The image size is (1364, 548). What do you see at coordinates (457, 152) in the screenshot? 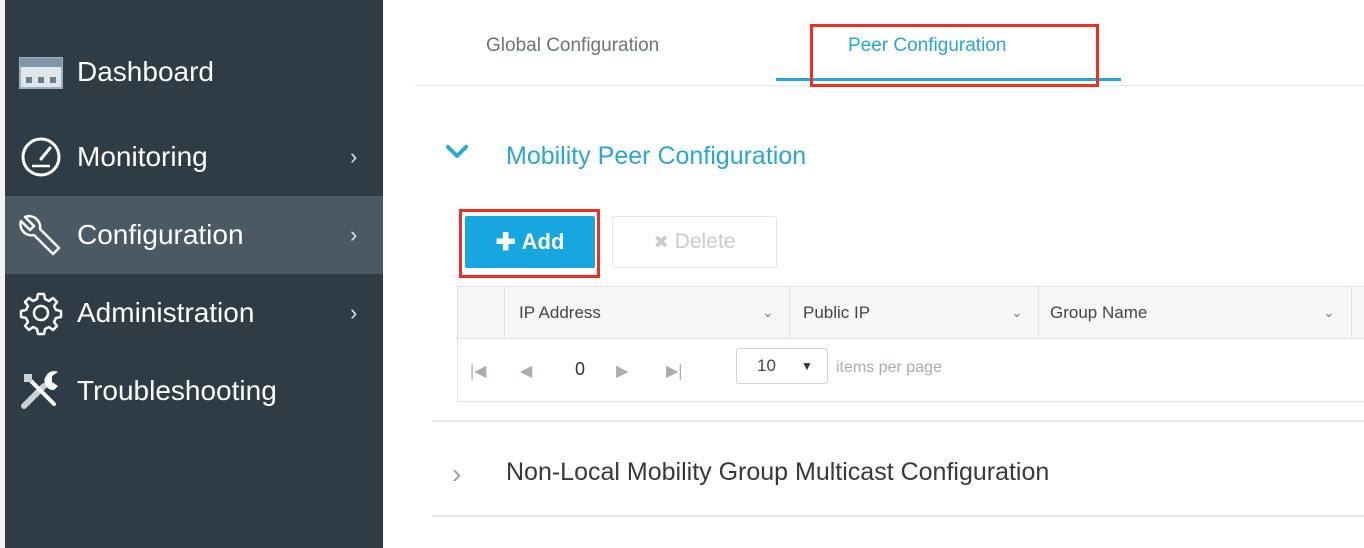
I see `chevron-down-icon` at bounding box center [457, 152].